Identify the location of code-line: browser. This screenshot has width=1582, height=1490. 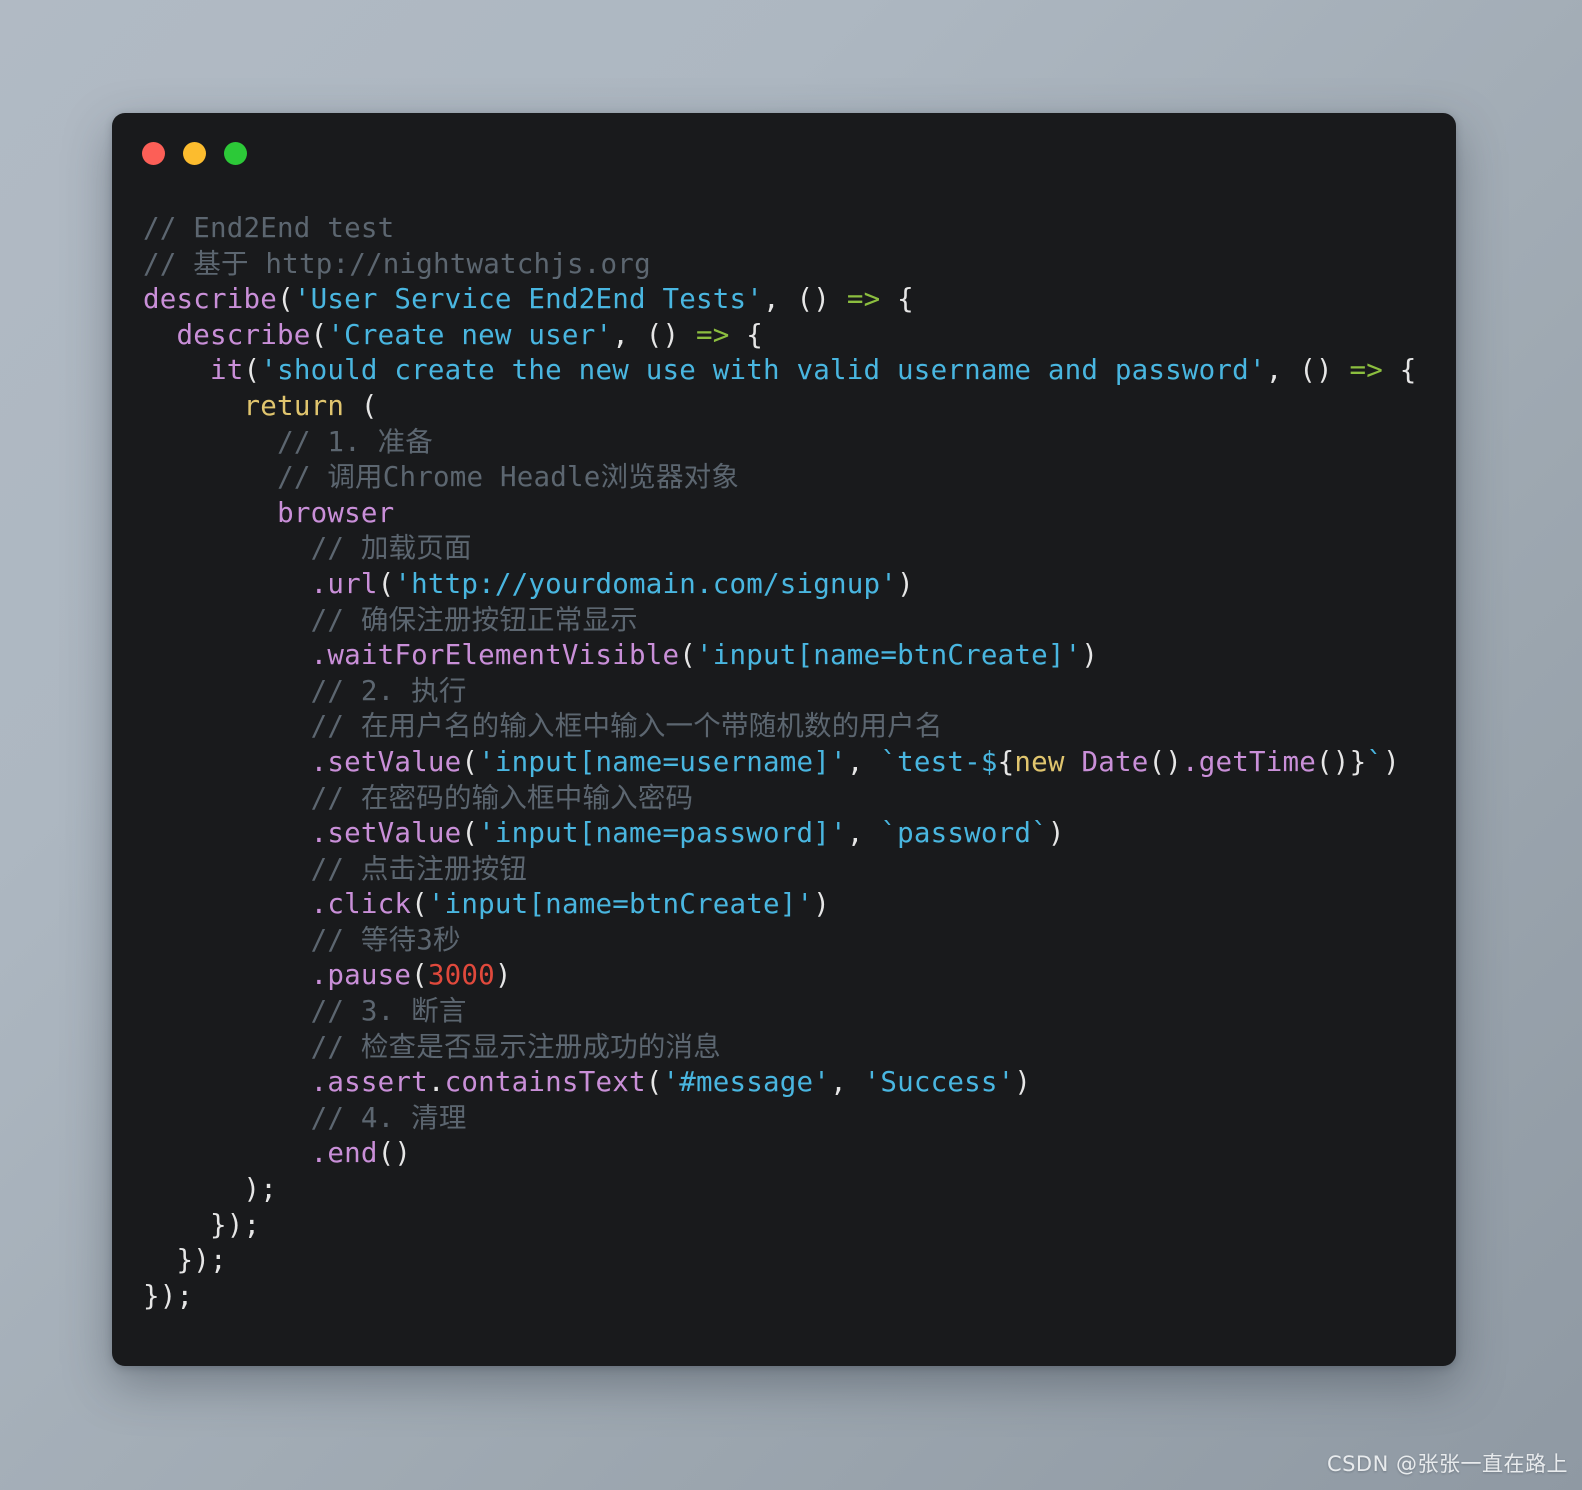
(795, 514).